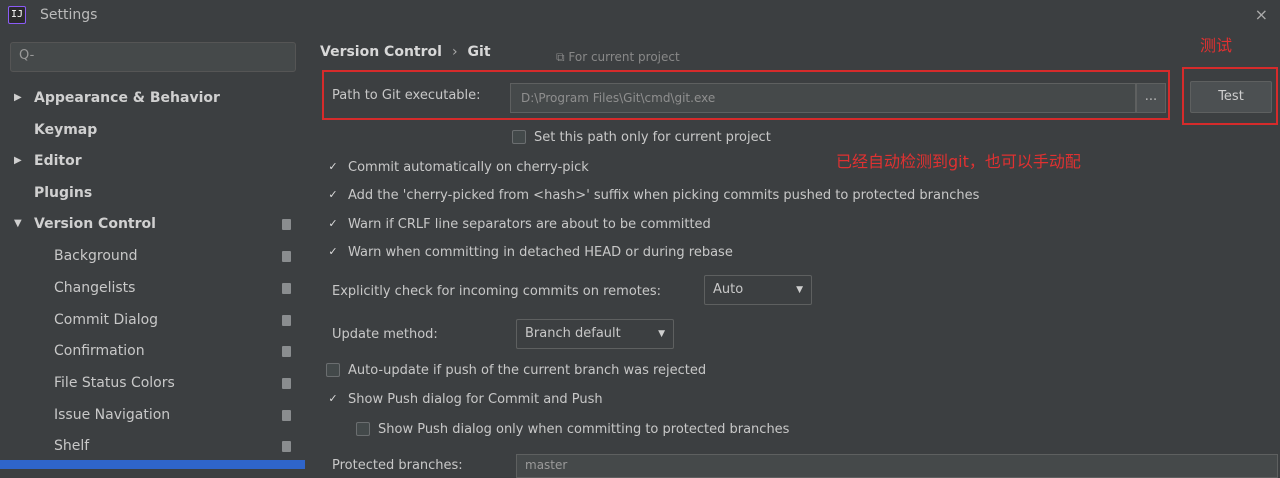  Describe the element at coordinates (573, 333) in the screenshot. I see `dropdown-value: Branch default` at that location.